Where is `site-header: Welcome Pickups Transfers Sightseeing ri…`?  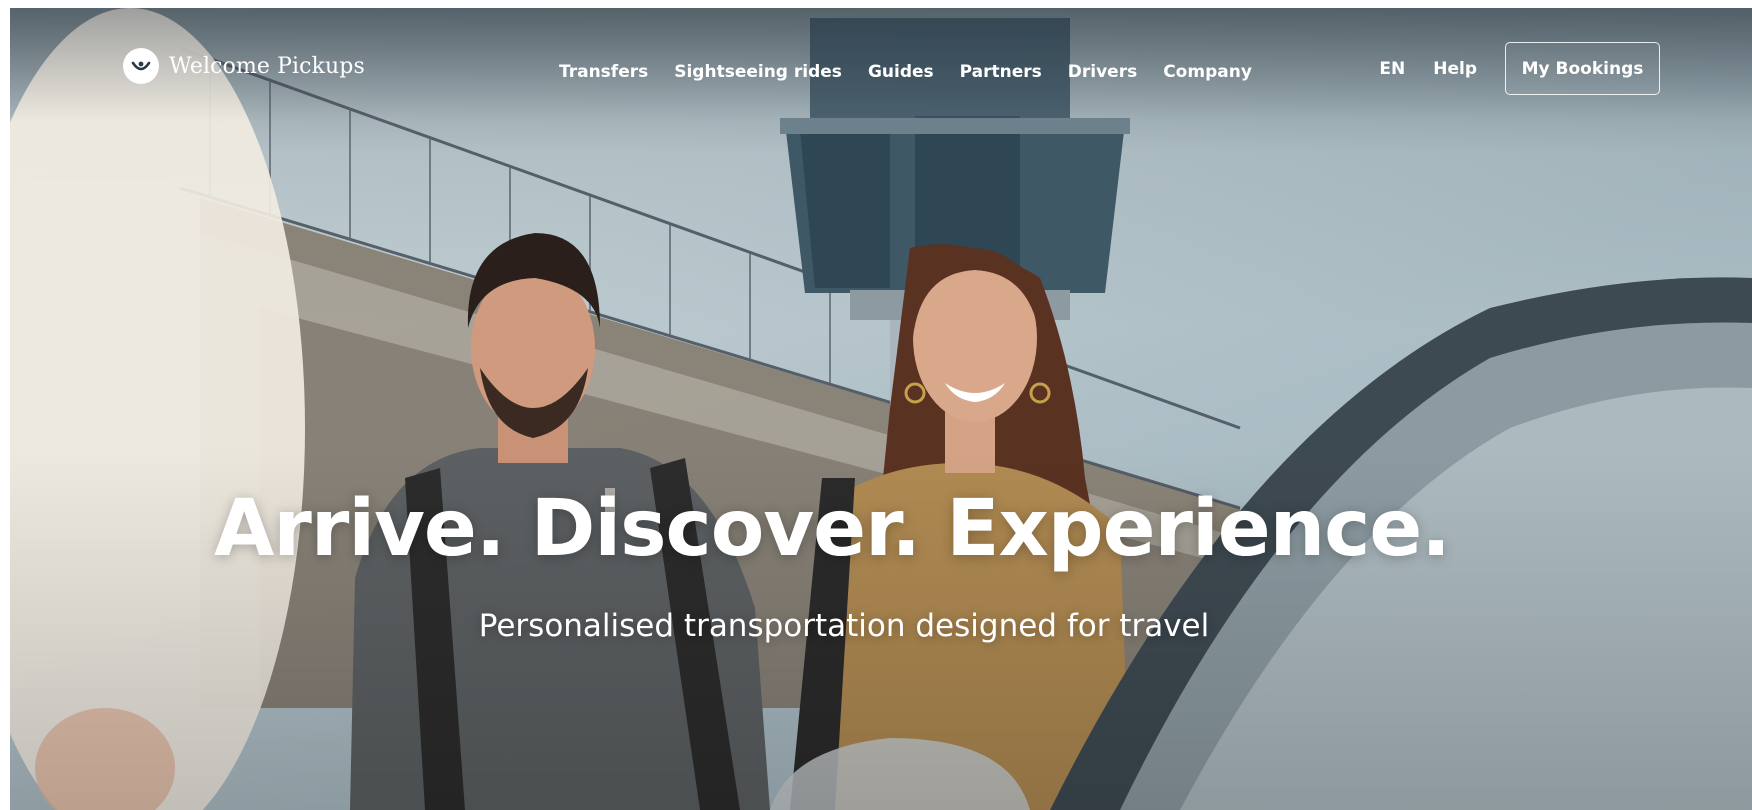
site-header: Welcome Pickups Transfers Sightseeing ri… is located at coordinates (881, 60).